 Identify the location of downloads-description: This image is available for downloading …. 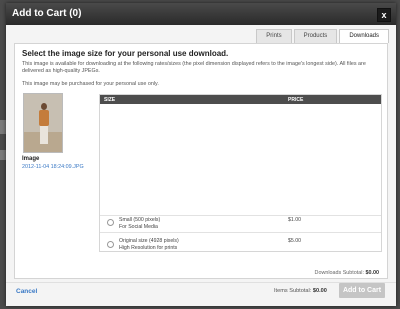
(194, 67).